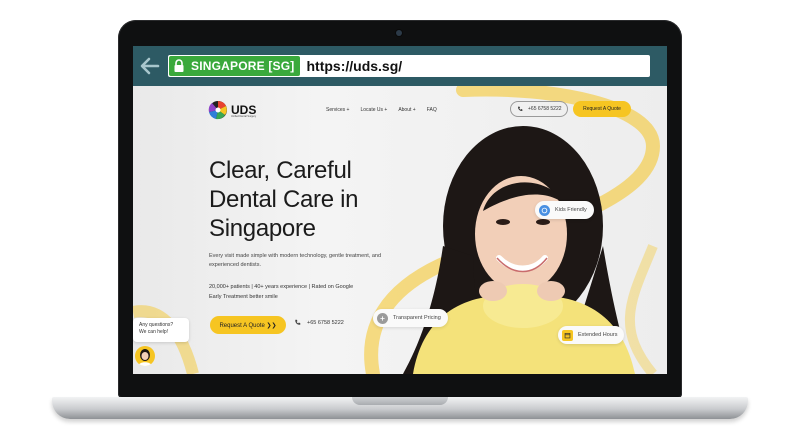 The image size is (800, 440). I want to click on nav-item-about: About +, so click(406, 110).